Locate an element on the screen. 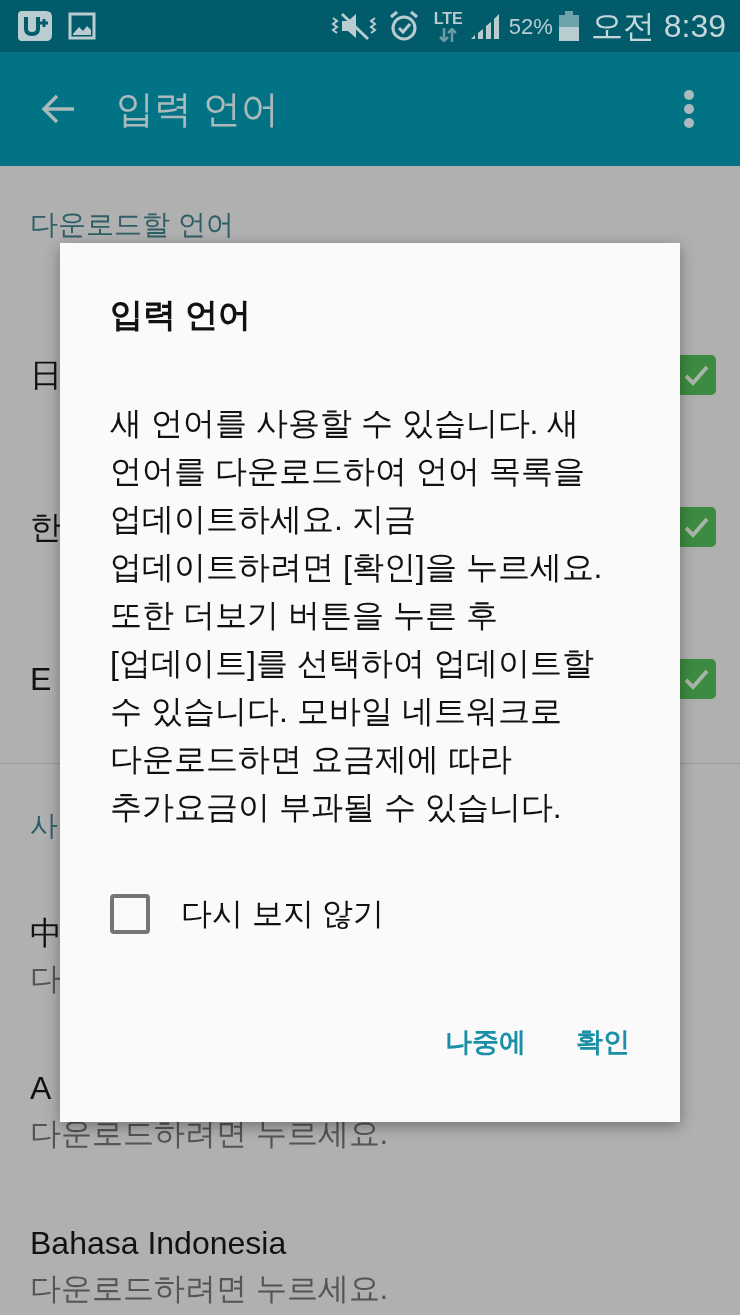  screen-title: 입력 언어 is located at coordinates (198, 109).